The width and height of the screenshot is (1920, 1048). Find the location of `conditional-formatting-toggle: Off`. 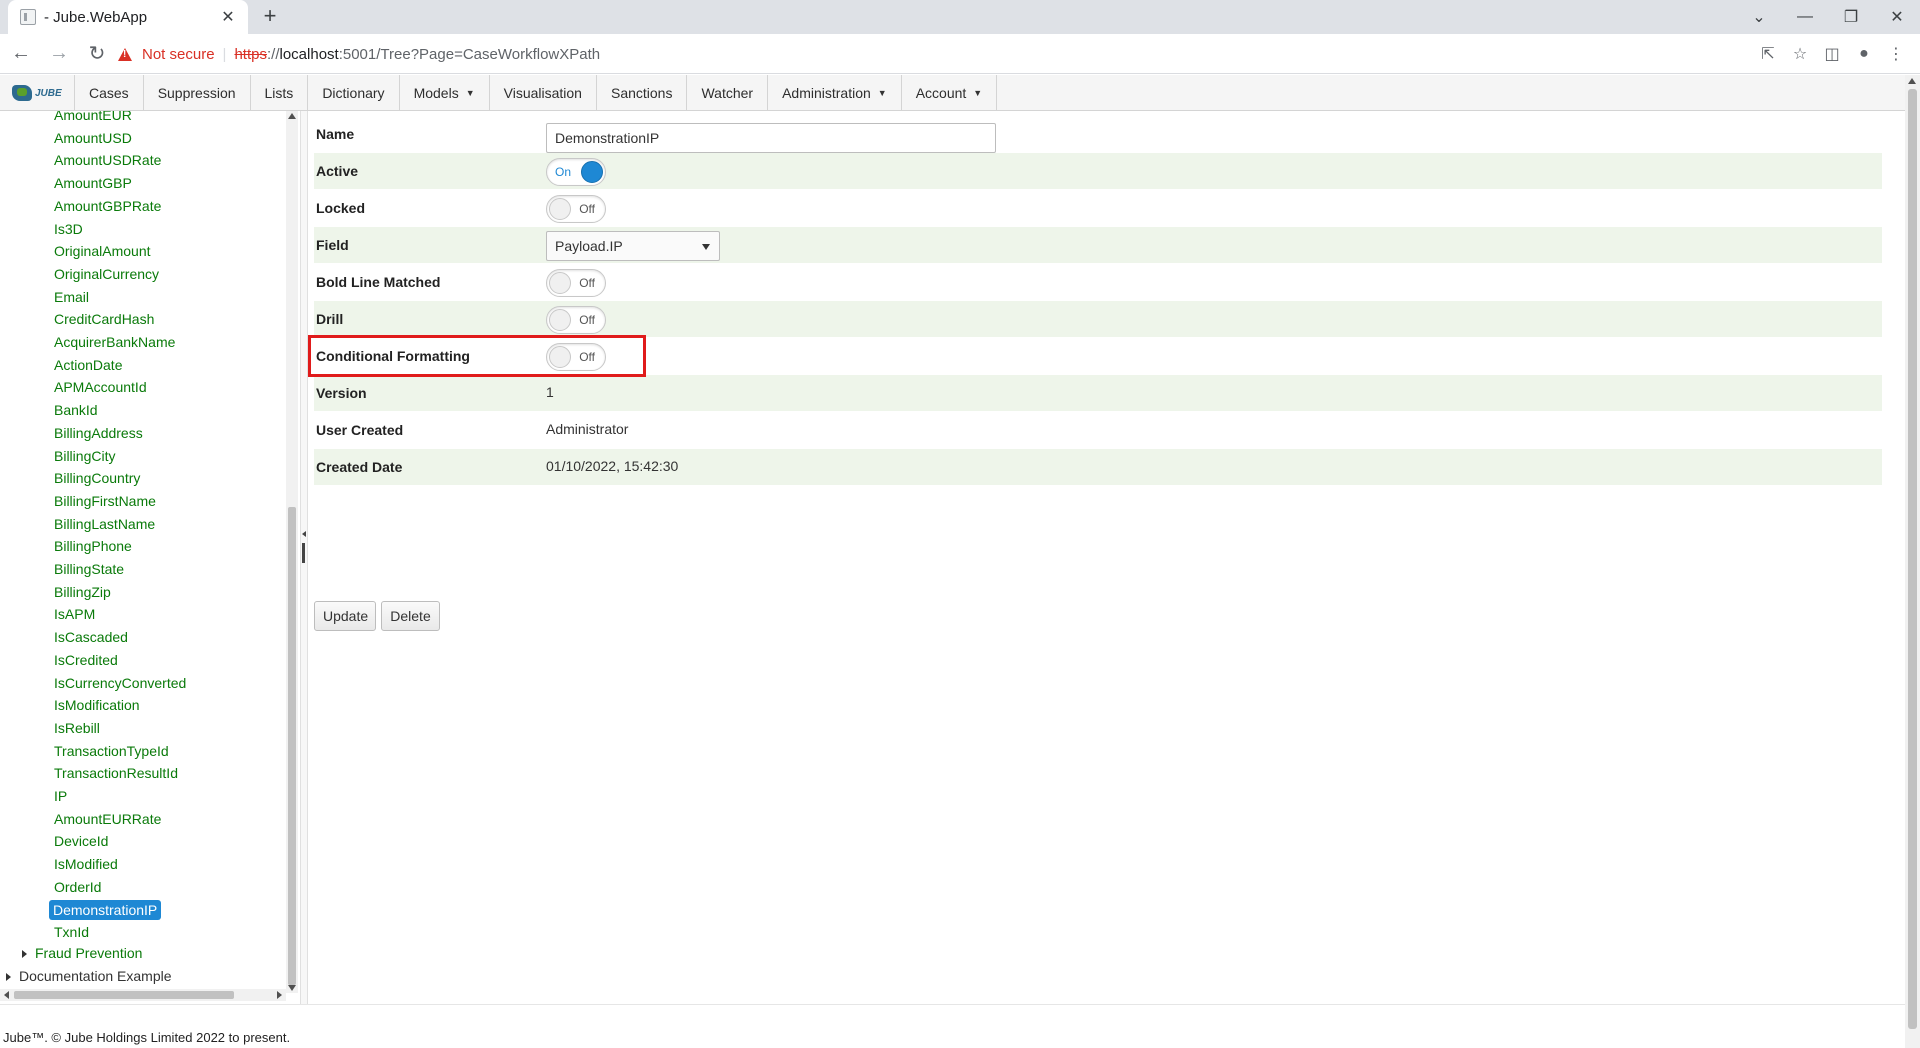

conditional-formatting-toggle: Off is located at coordinates (576, 357).